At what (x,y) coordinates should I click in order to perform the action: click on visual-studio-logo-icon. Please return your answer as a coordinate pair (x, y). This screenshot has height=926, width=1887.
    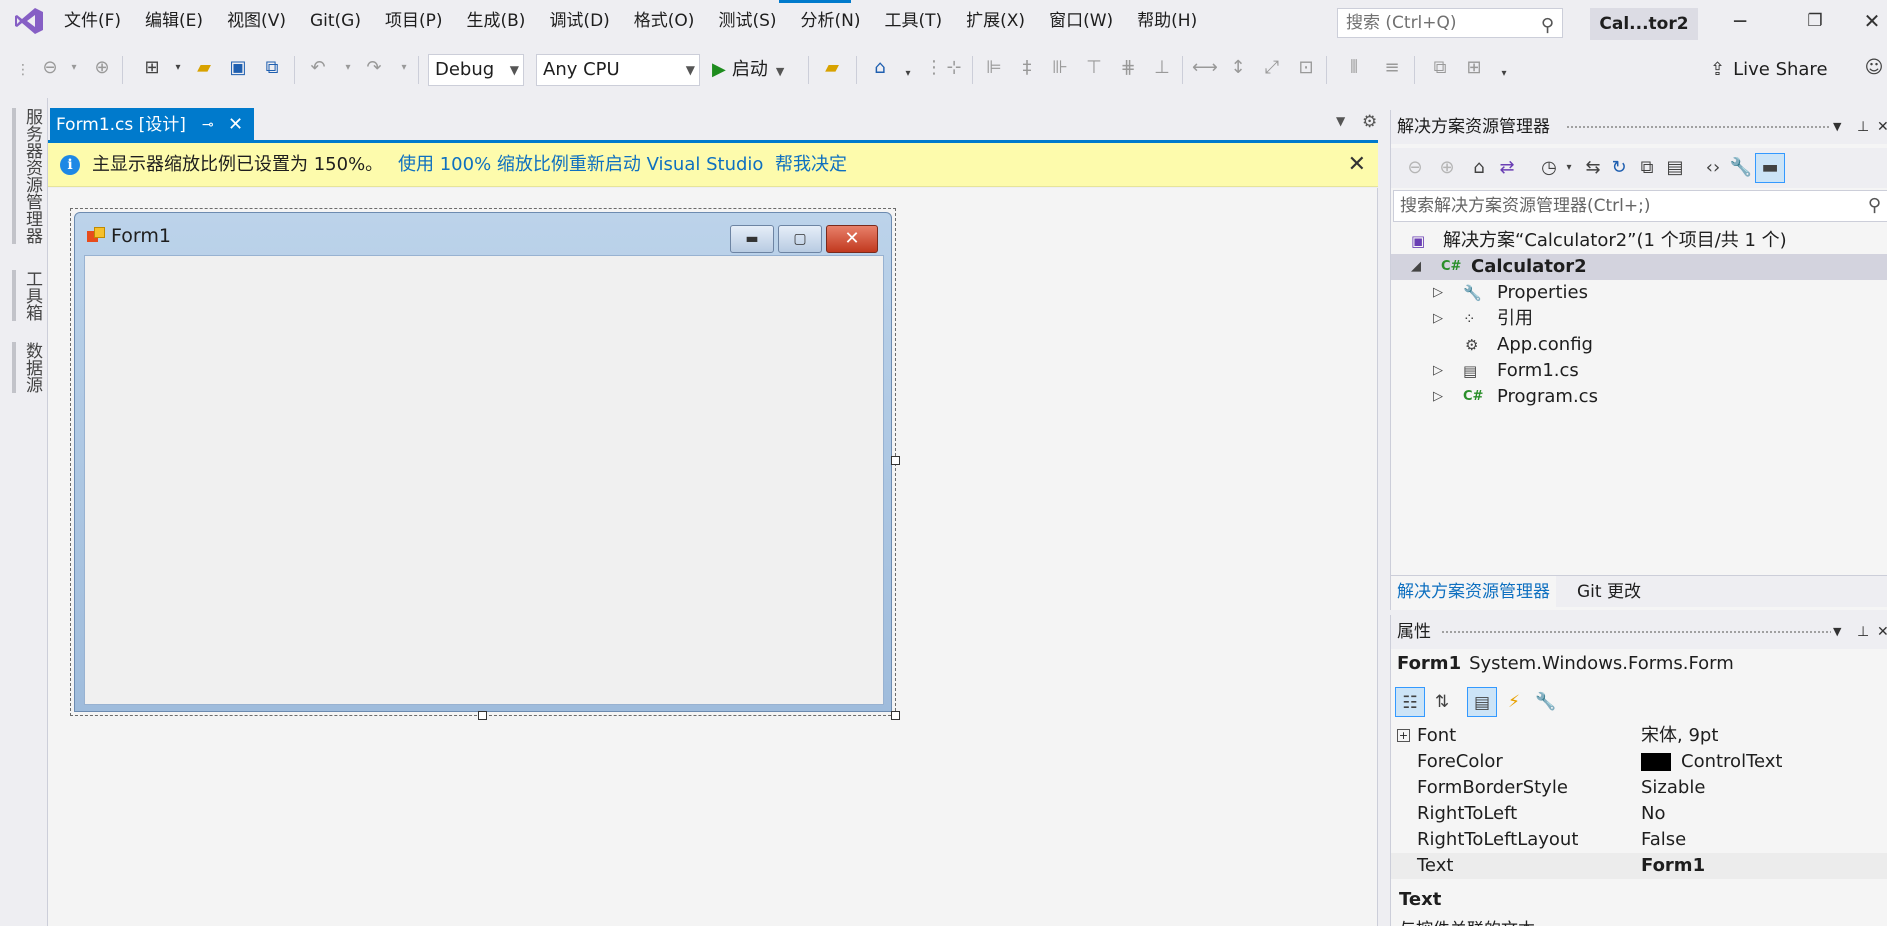
    Looking at the image, I should click on (29, 21).